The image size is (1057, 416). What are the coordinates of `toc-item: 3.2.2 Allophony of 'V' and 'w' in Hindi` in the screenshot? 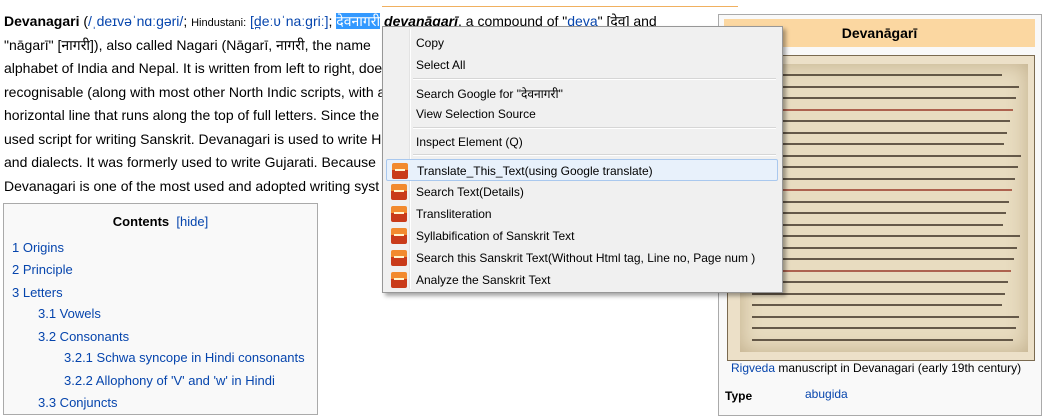 It's located at (169, 380).